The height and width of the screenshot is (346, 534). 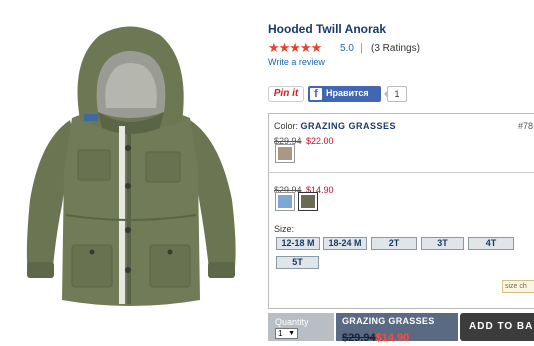 I want to click on summary-sale-price: $14.90, so click(x=392, y=338).